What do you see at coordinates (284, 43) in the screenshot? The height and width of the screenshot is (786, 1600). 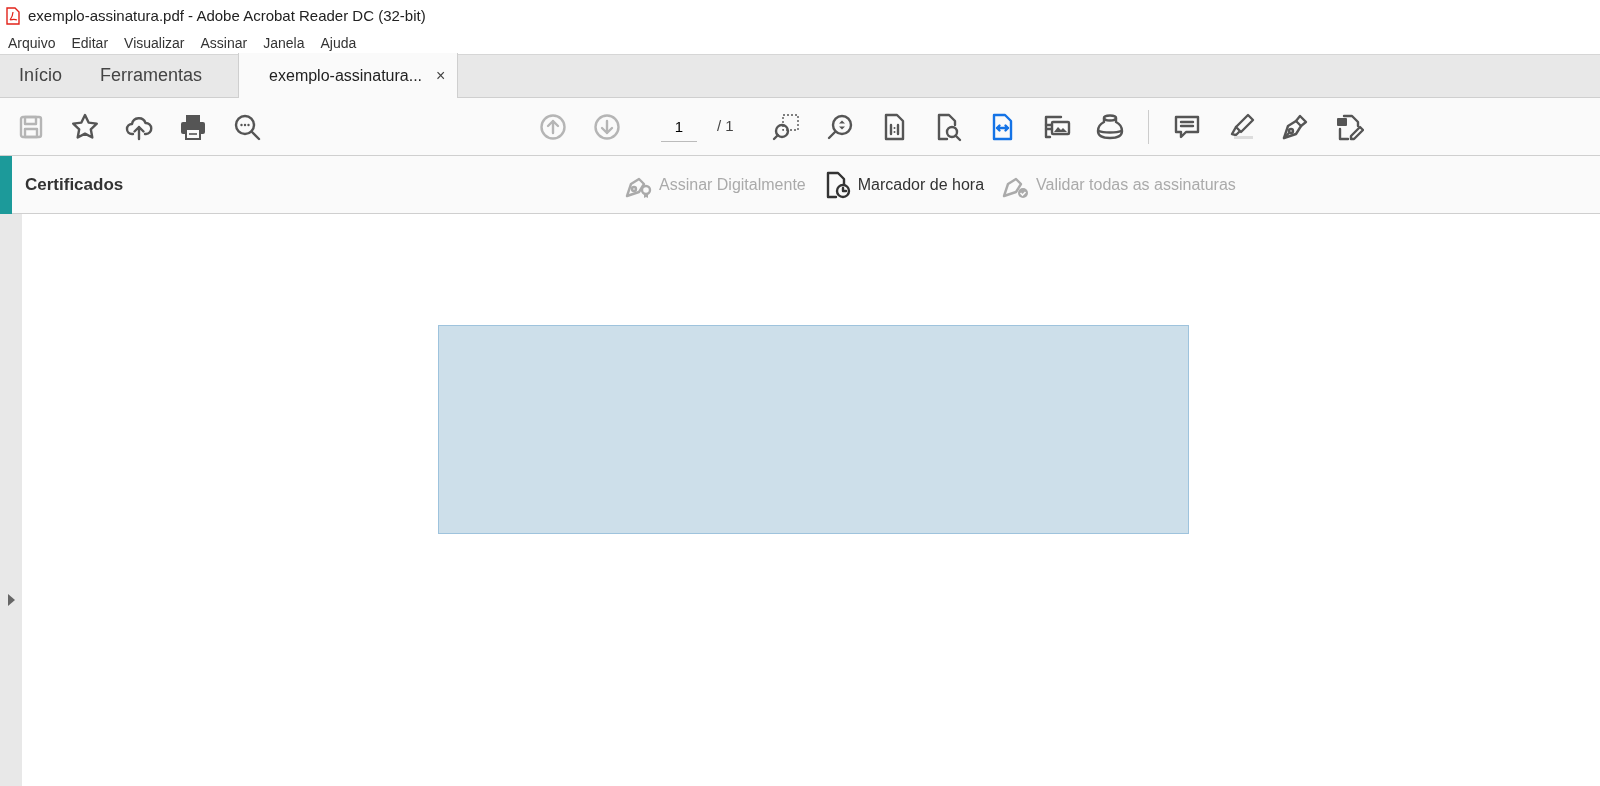 I see `menu-item: Janela` at bounding box center [284, 43].